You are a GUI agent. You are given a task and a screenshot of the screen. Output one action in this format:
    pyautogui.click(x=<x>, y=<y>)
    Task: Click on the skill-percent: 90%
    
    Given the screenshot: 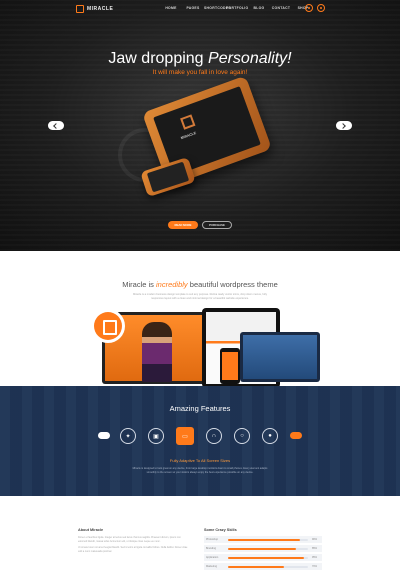 What is the action you would take?
    pyautogui.click(x=315, y=539)
    